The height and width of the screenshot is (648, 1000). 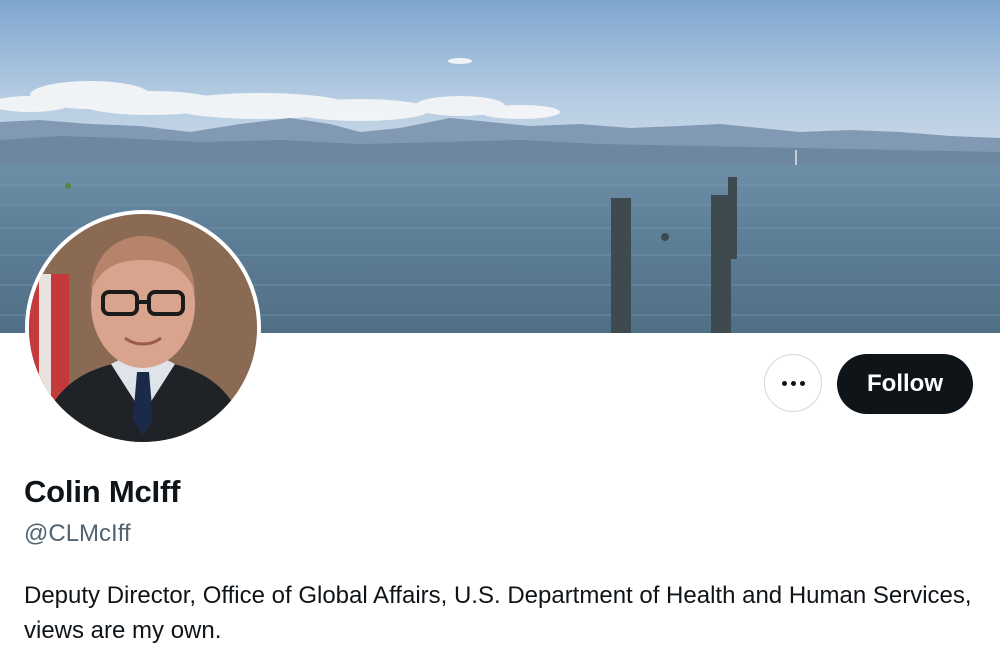 What do you see at coordinates (77, 533) in the screenshot?
I see `profile-handle: @CLMcIff` at bounding box center [77, 533].